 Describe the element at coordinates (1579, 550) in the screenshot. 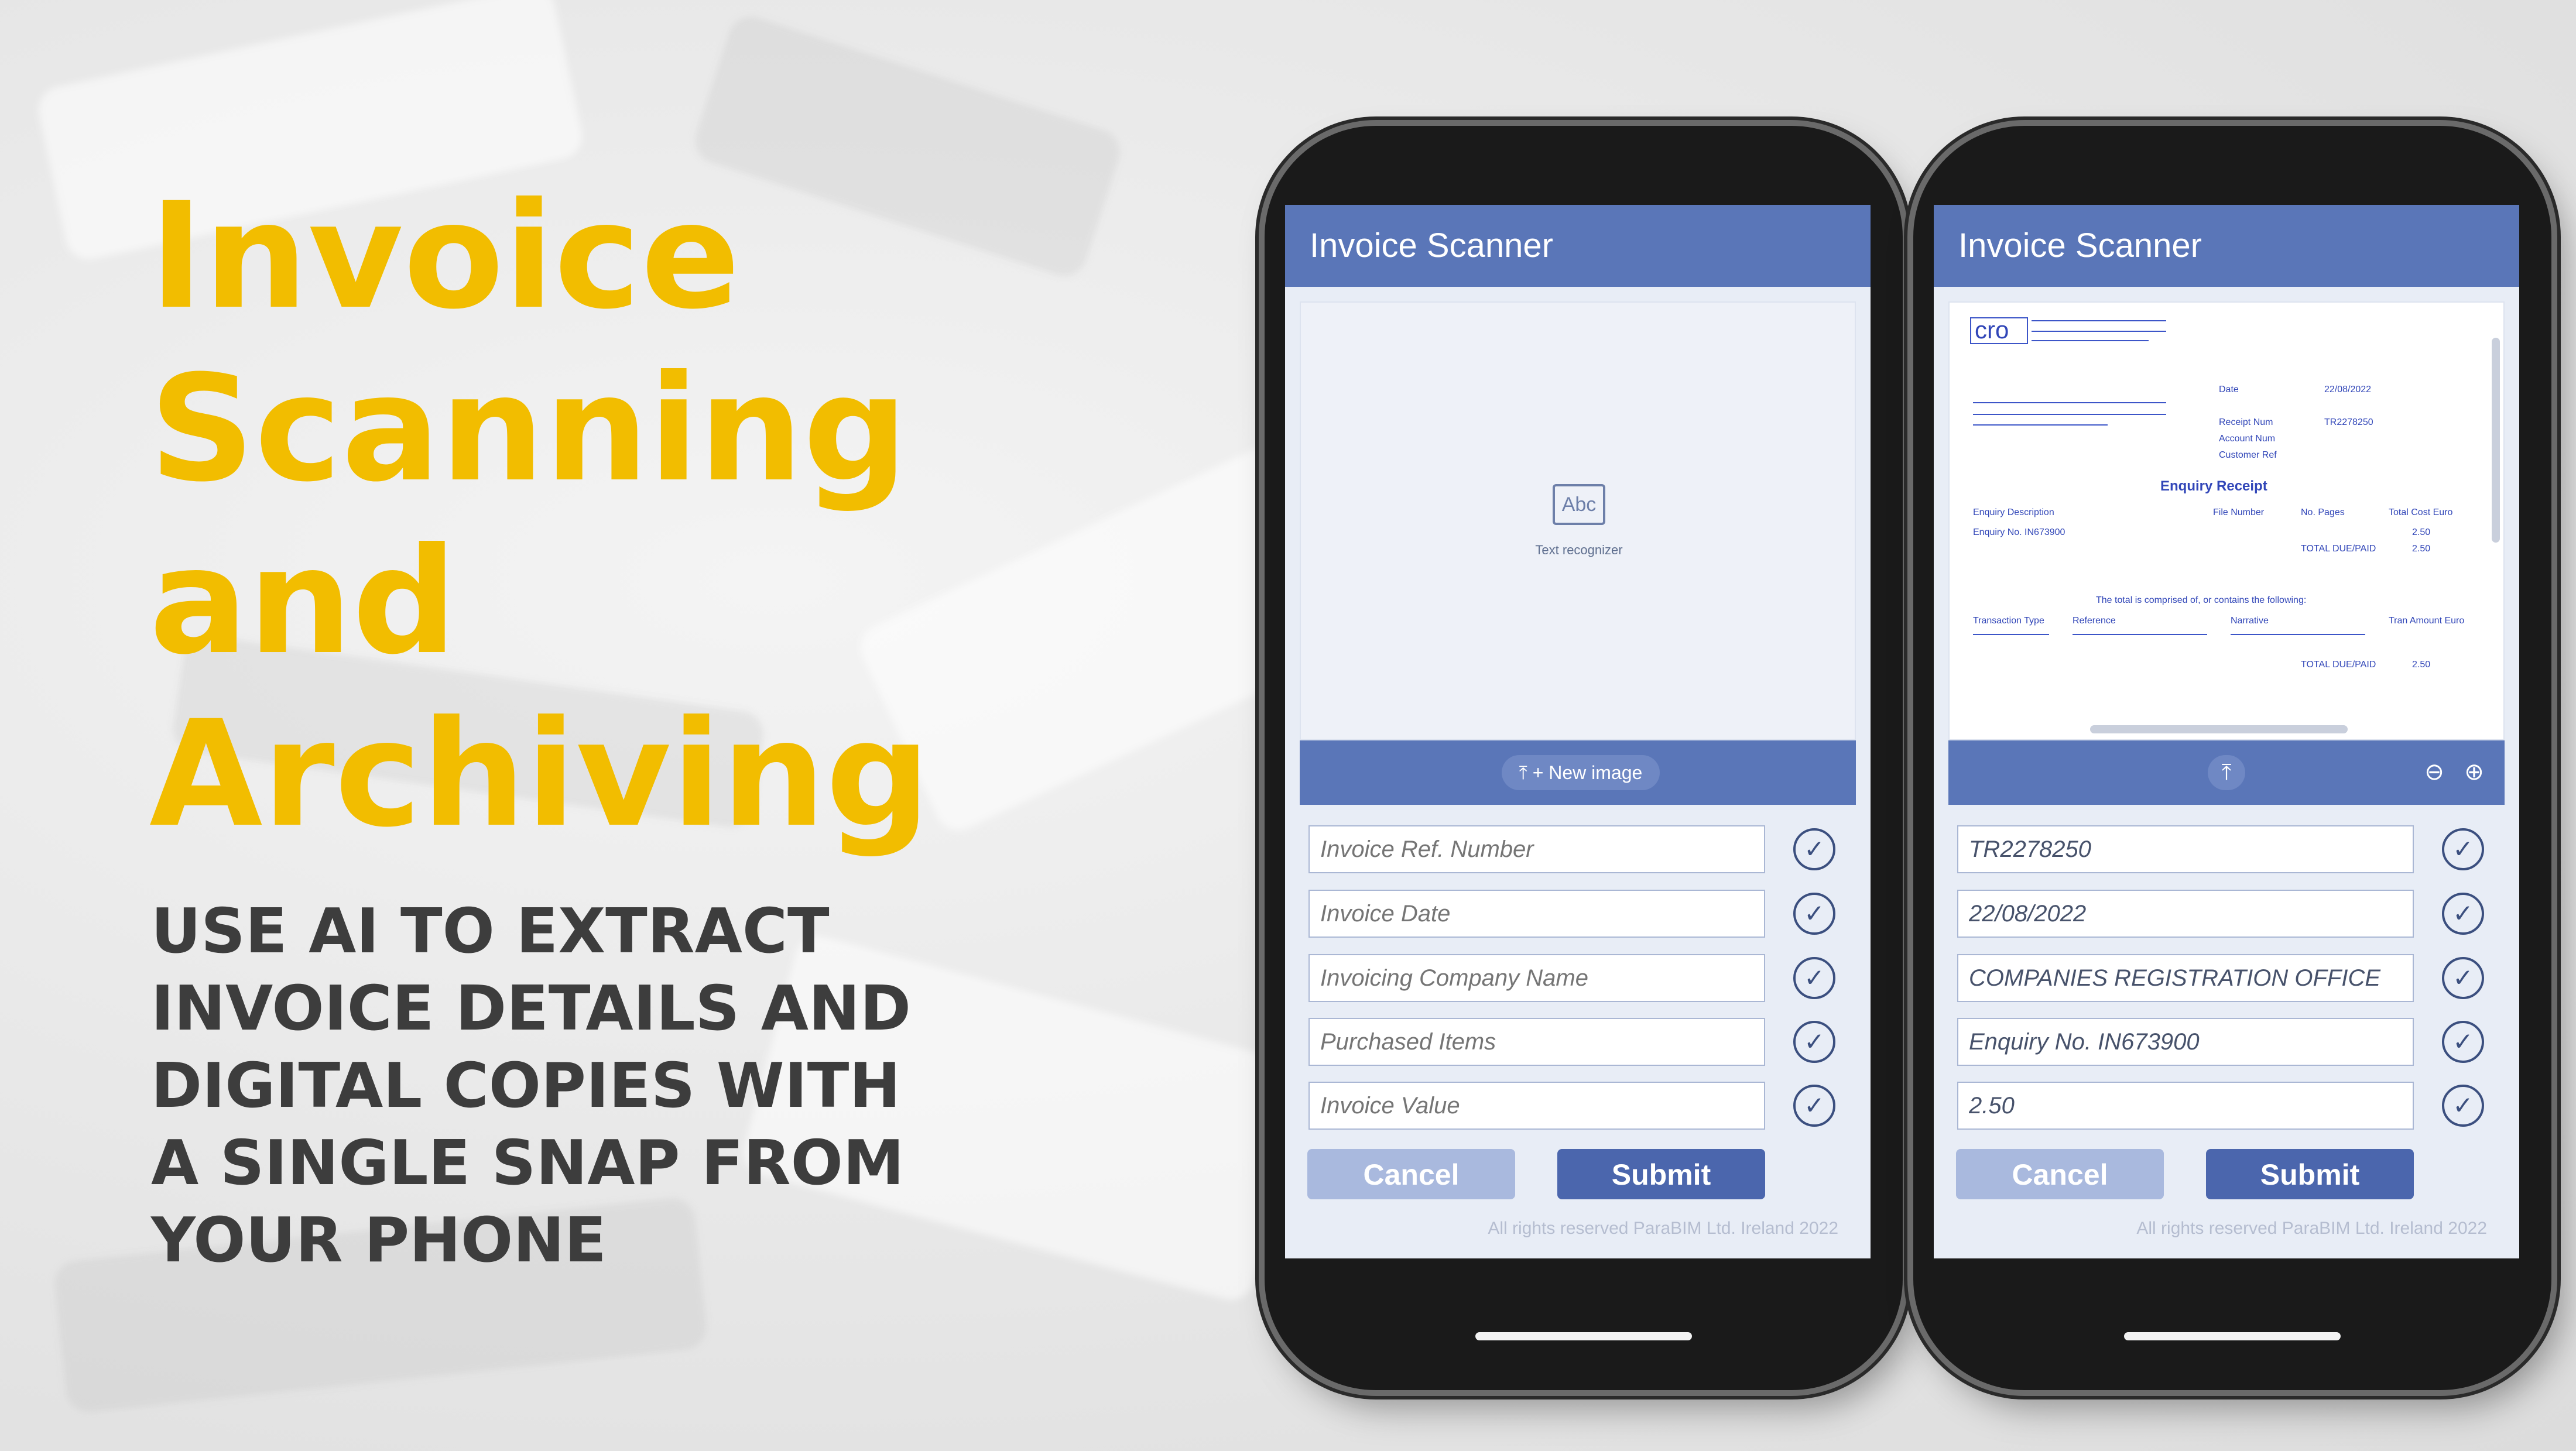

I see `text-recognizer-label: Text recognizer` at that location.